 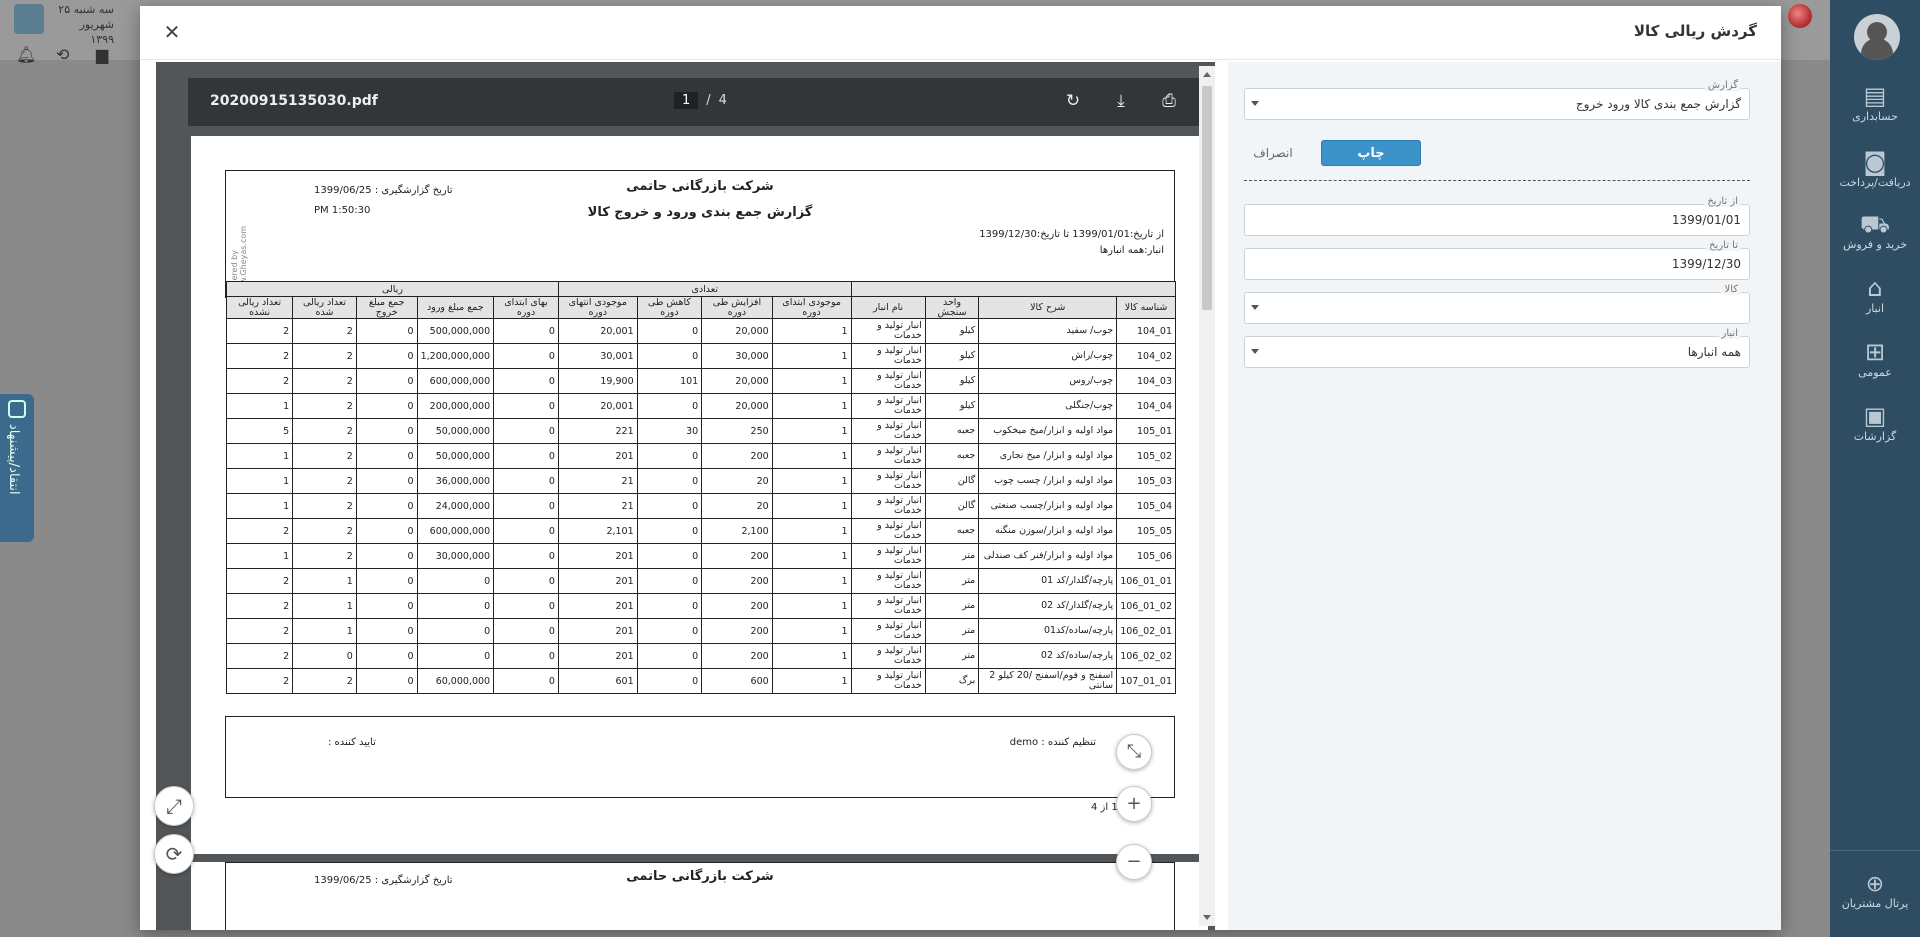 I want to click on chat-icon: ▆, so click(x=105, y=55).